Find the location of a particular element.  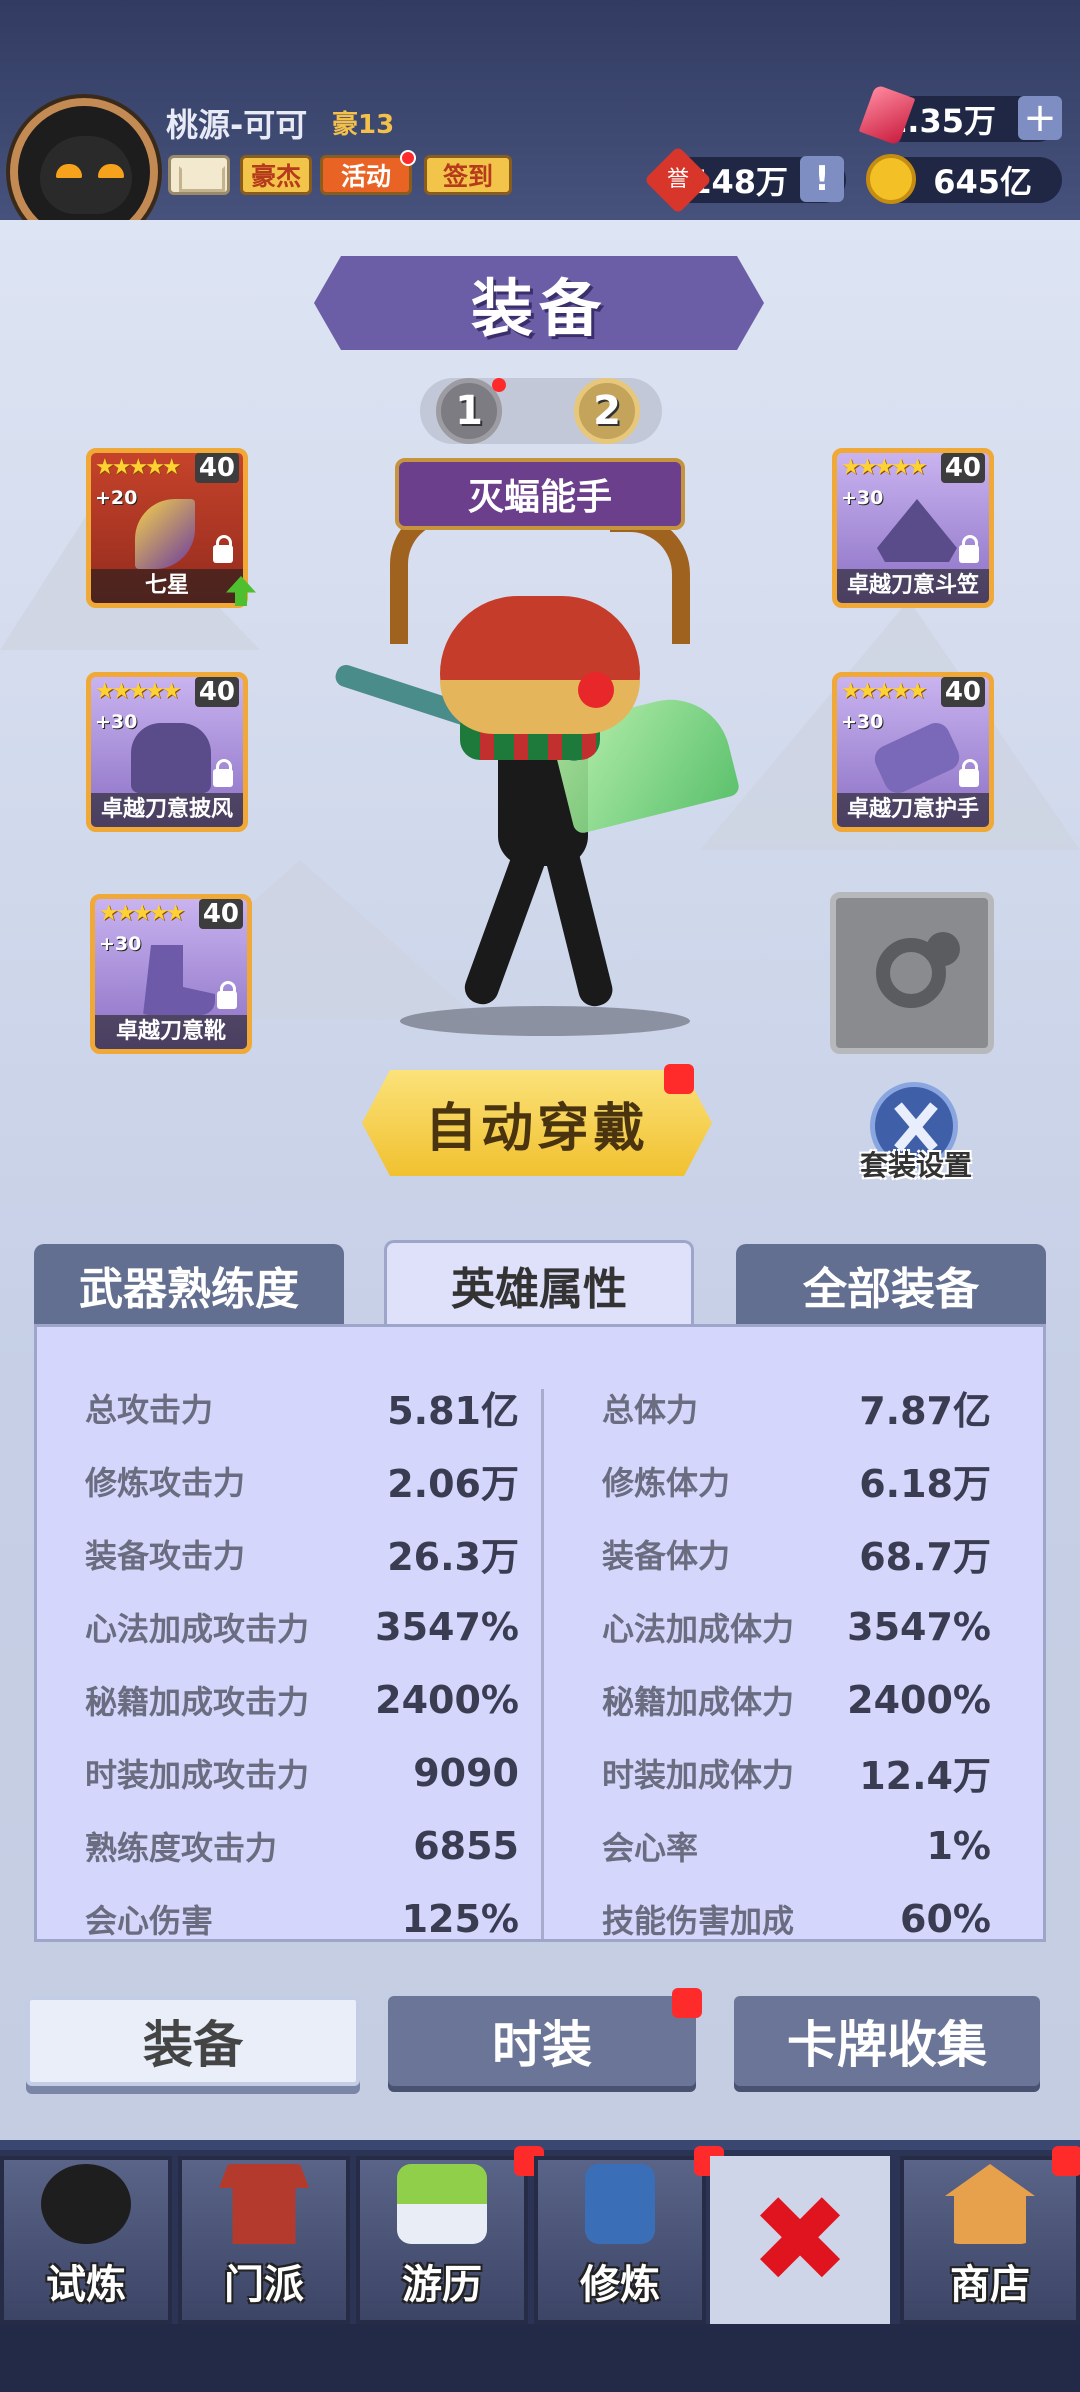

auto-equip-notification-dot is located at coordinates (679, 1079).